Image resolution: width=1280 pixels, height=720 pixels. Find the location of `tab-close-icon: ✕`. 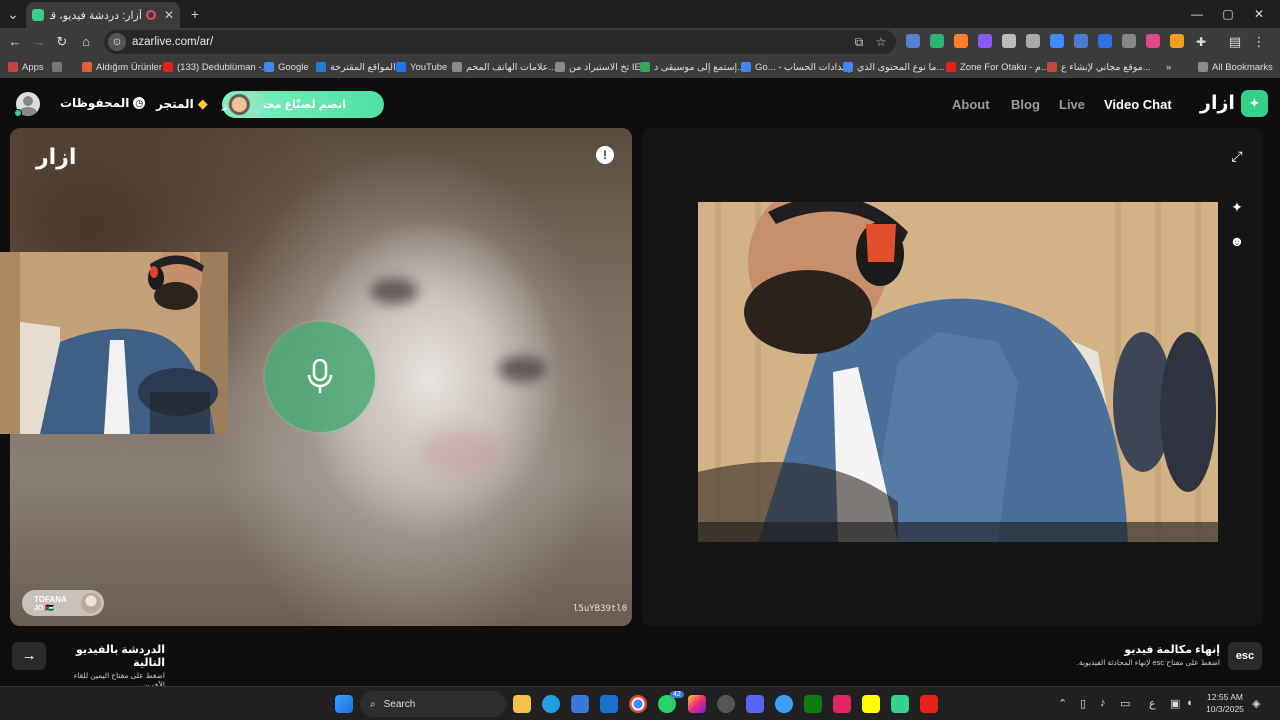

tab-close-icon: ✕ is located at coordinates (169, 15).